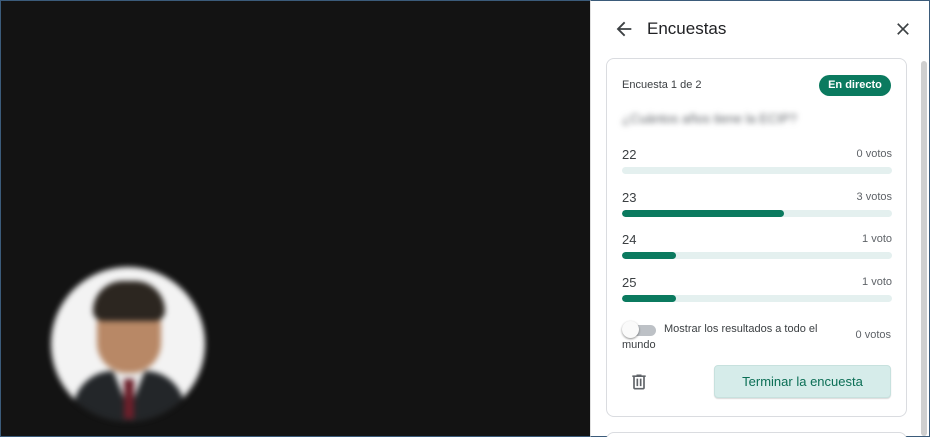 This screenshot has width=930, height=437. What do you see at coordinates (802, 381) in the screenshot?
I see `end-poll-button: Terminar la encuesta` at bounding box center [802, 381].